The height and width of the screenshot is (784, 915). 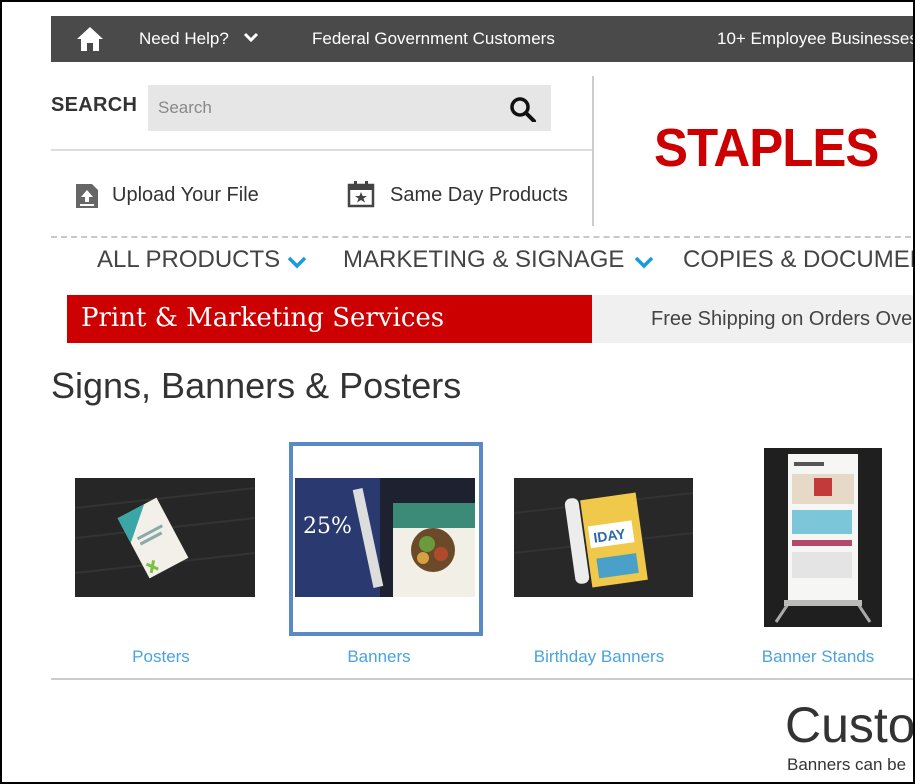 I want to click on banners-link: Banners, so click(x=379, y=657).